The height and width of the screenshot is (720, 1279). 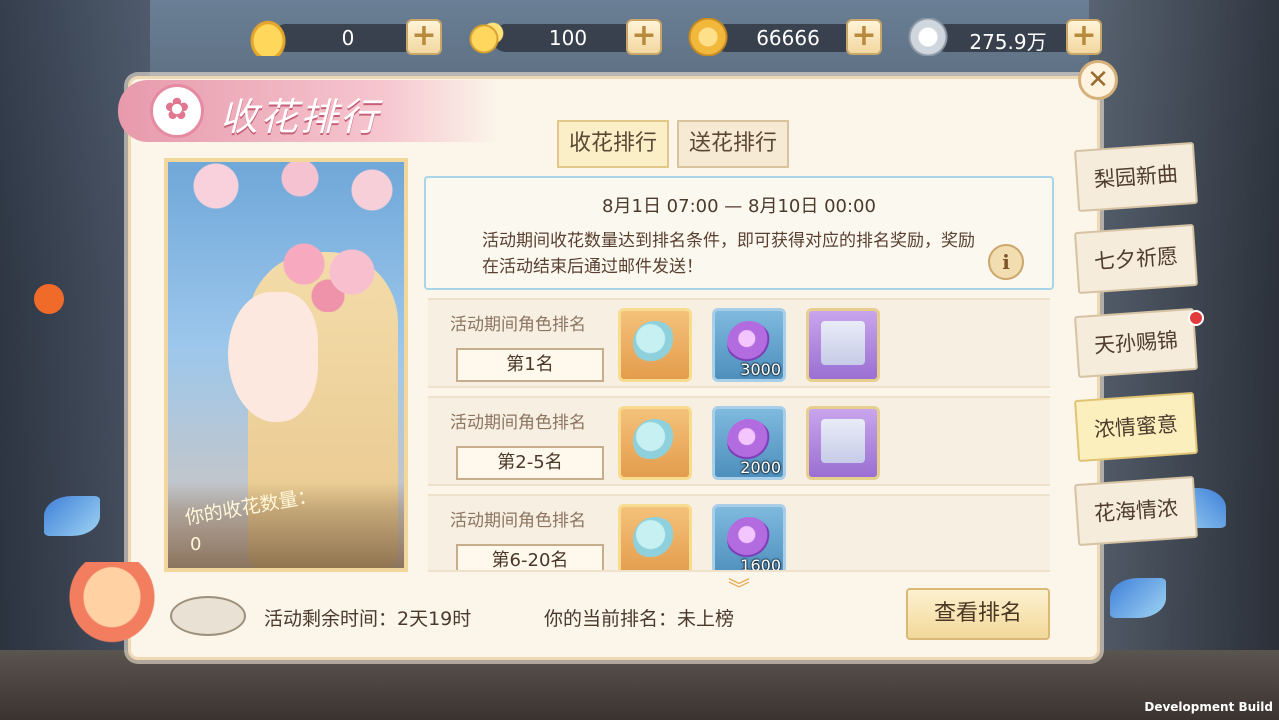 What do you see at coordinates (112, 606) in the screenshot?
I see `lantern-icon` at bounding box center [112, 606].